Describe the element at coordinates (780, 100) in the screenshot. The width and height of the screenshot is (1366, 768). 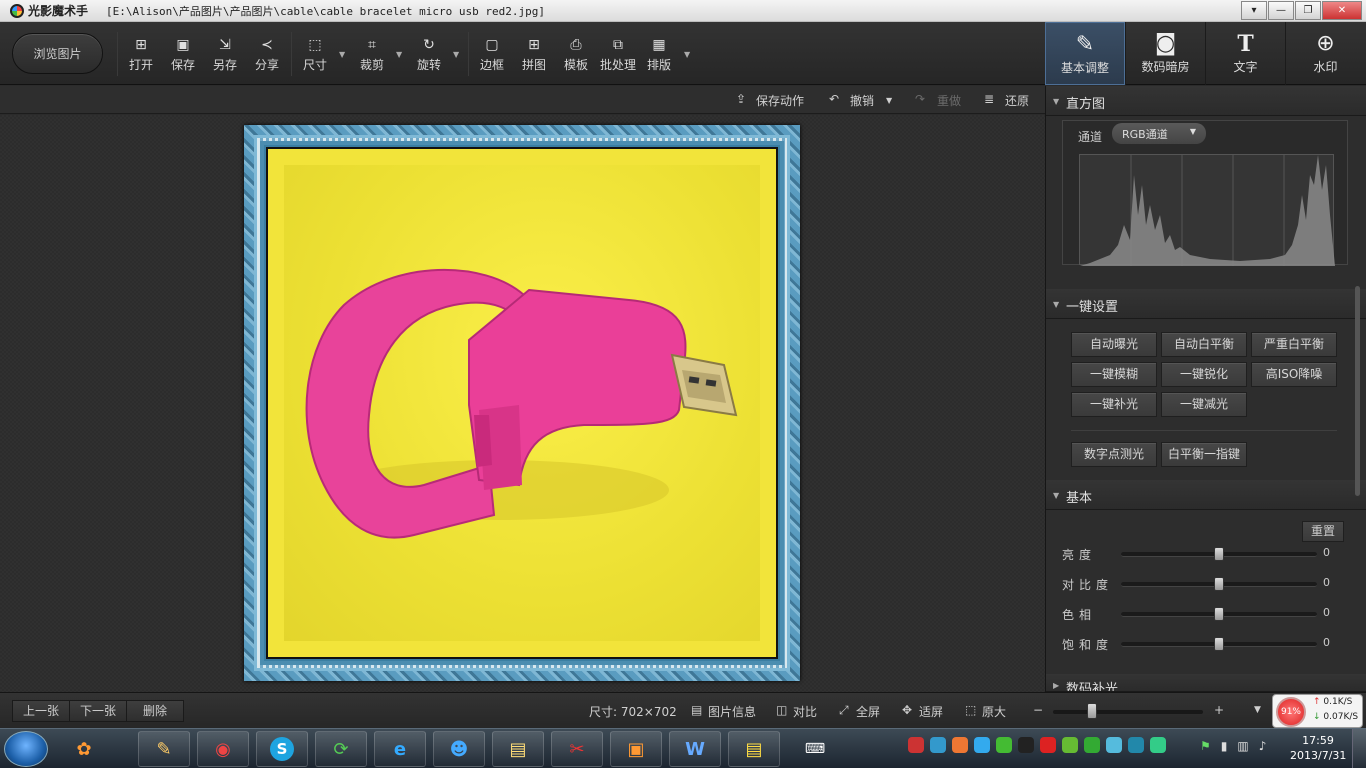
I see `save-action-button: 保存动作` at that location.